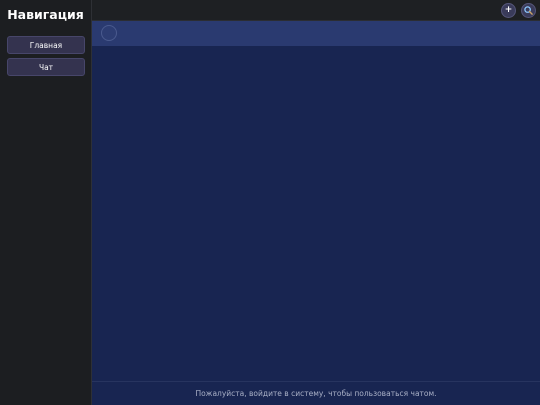  I want to click on avatar, so click(109, 33).